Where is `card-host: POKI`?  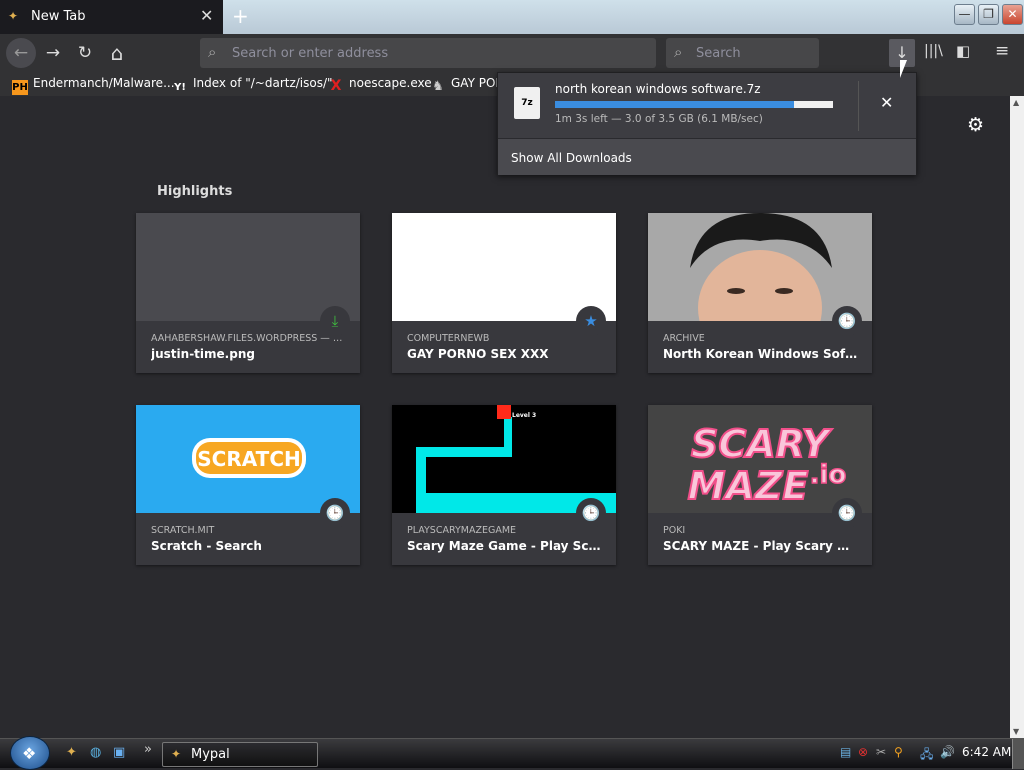 card-host: POKI is located at coordinates (674, 530).